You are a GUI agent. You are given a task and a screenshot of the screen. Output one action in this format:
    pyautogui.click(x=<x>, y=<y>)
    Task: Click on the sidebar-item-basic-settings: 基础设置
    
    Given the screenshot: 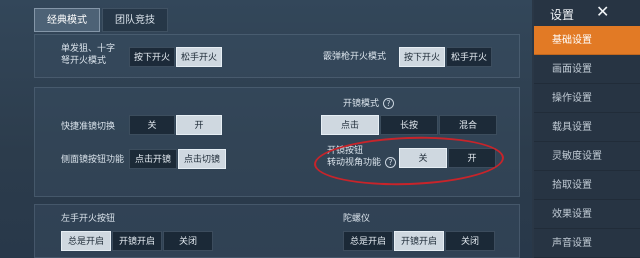 What is the action you would take?
    pyautogui.click(x=587, y=40)
    